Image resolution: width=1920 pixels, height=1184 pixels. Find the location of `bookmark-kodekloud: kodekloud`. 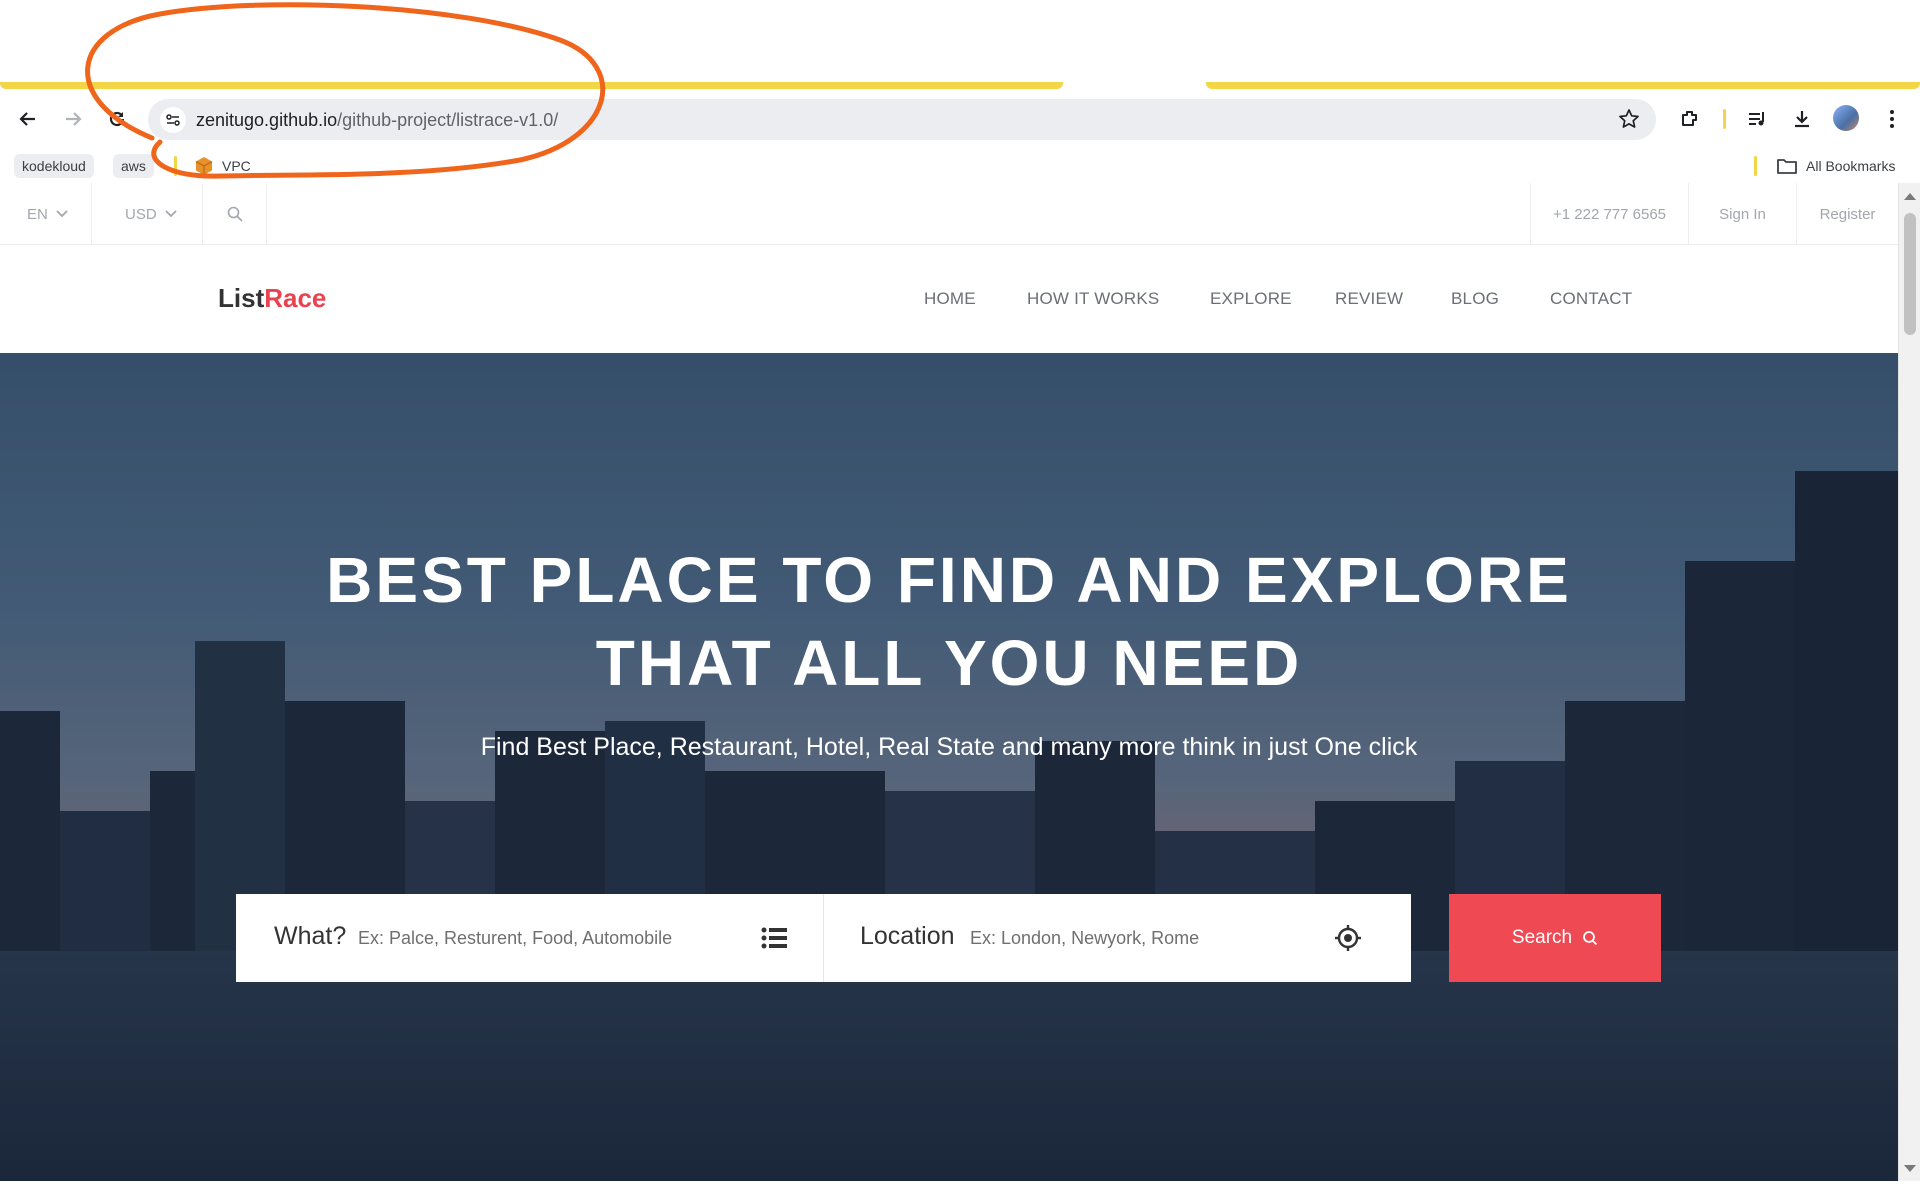

bookmark-kodekloud: kodekloud is located at coordinates (54, 166).